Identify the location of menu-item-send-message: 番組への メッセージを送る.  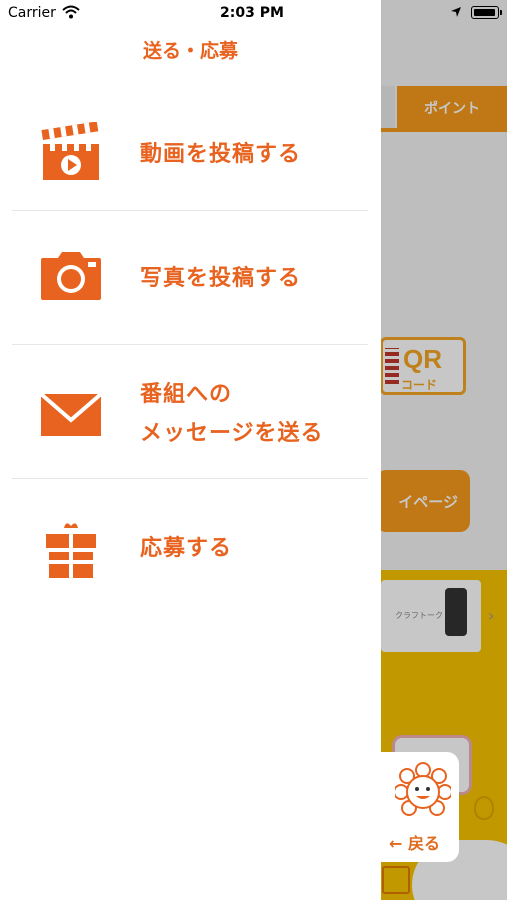
(190, 419).